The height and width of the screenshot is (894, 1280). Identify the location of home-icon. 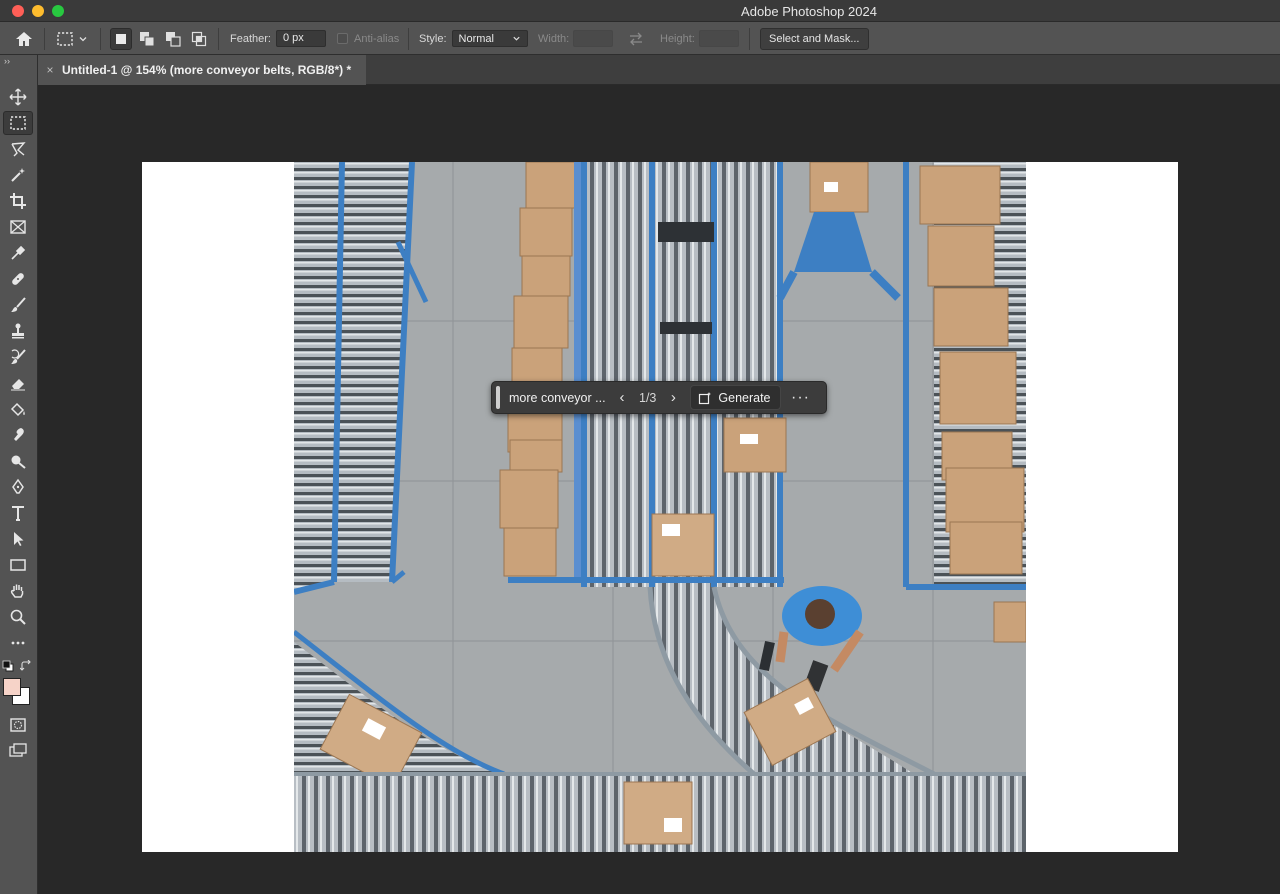
(24, 38).